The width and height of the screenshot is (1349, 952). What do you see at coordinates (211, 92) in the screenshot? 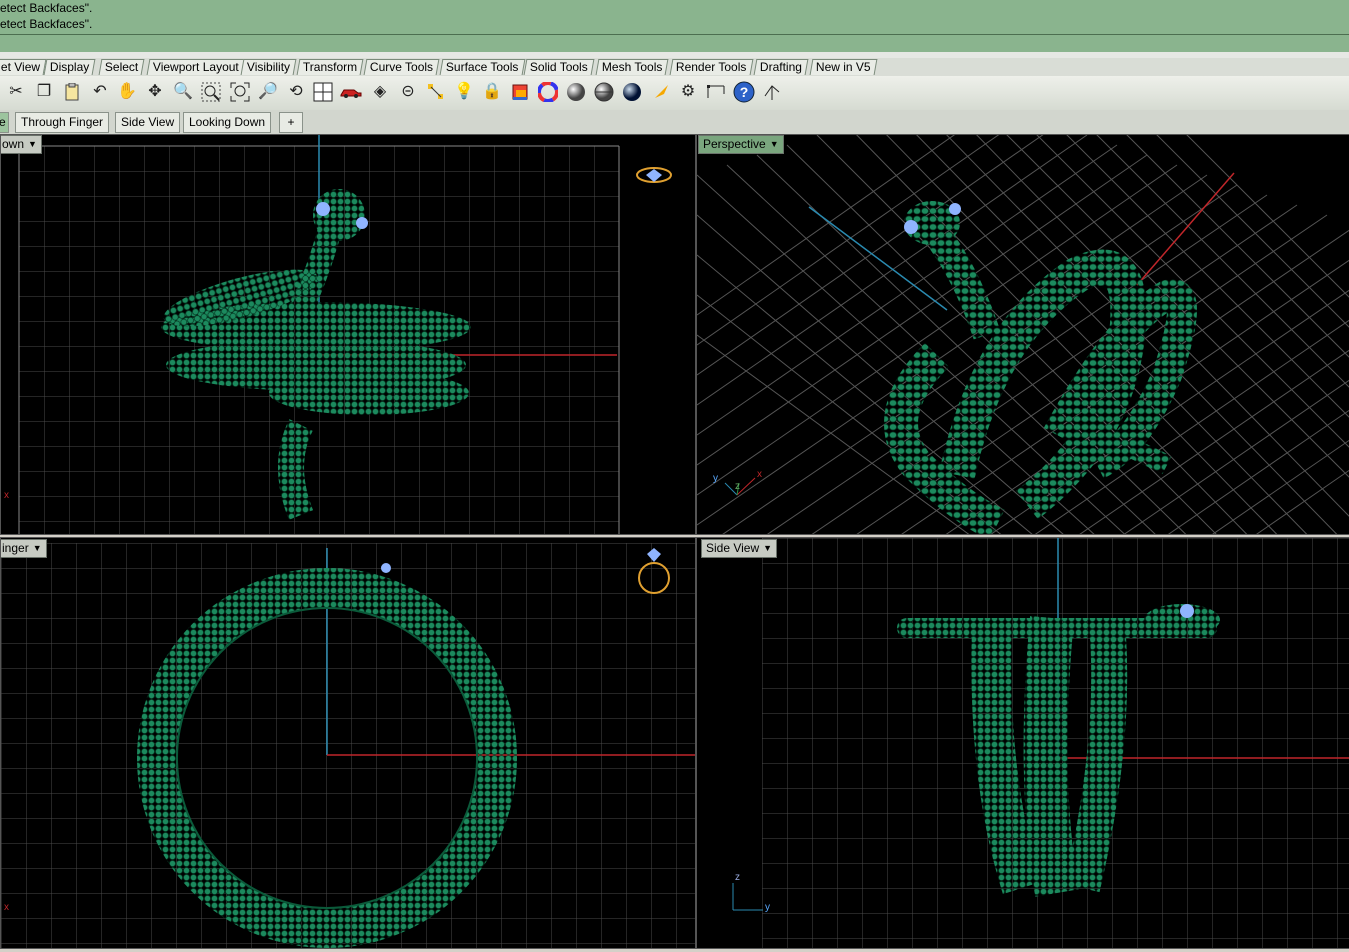
I see `zoom-window-icon` at bounding box center [211, 92].